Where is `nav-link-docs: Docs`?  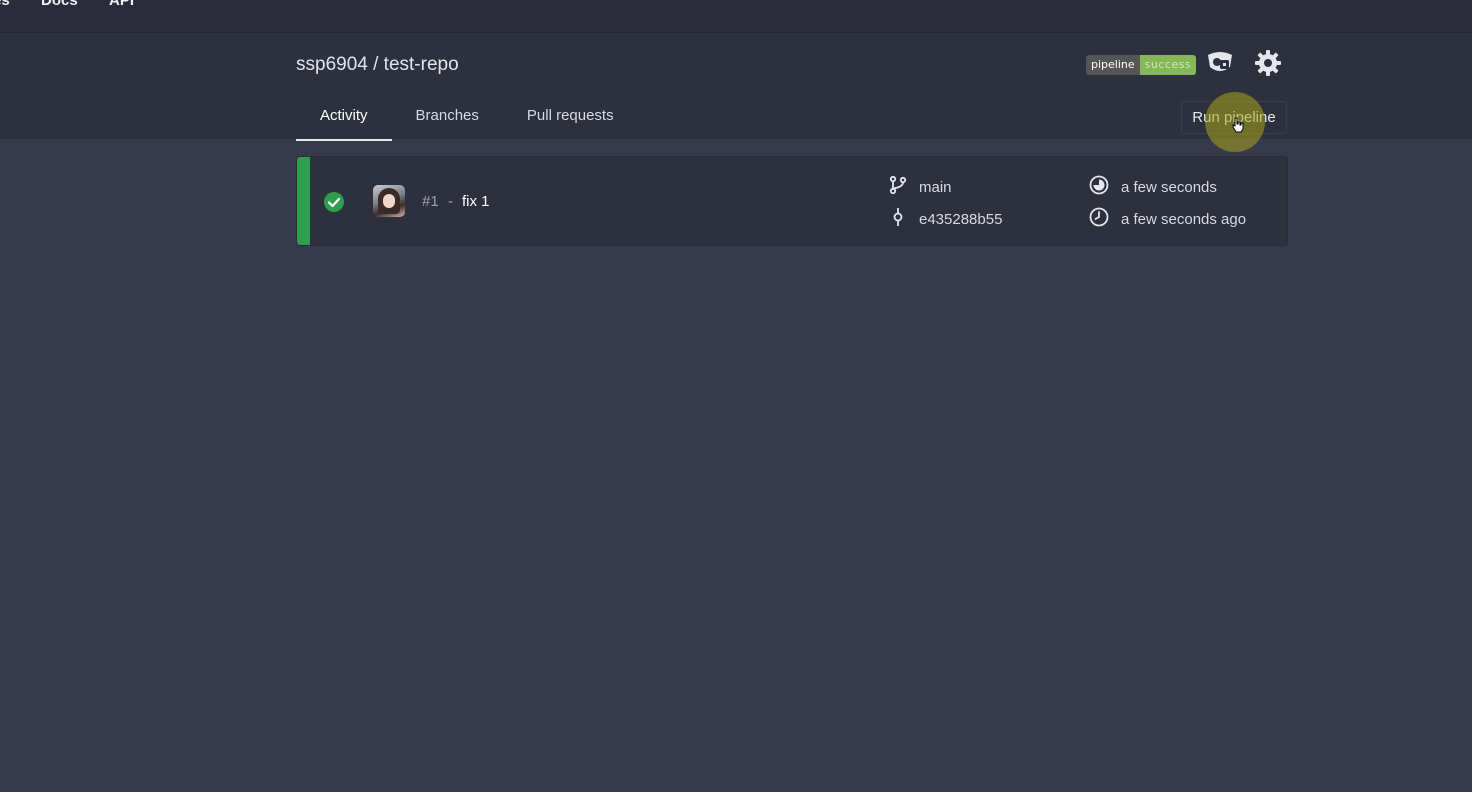 nav-link-docs: Docs is located at coordinates (59, 4).